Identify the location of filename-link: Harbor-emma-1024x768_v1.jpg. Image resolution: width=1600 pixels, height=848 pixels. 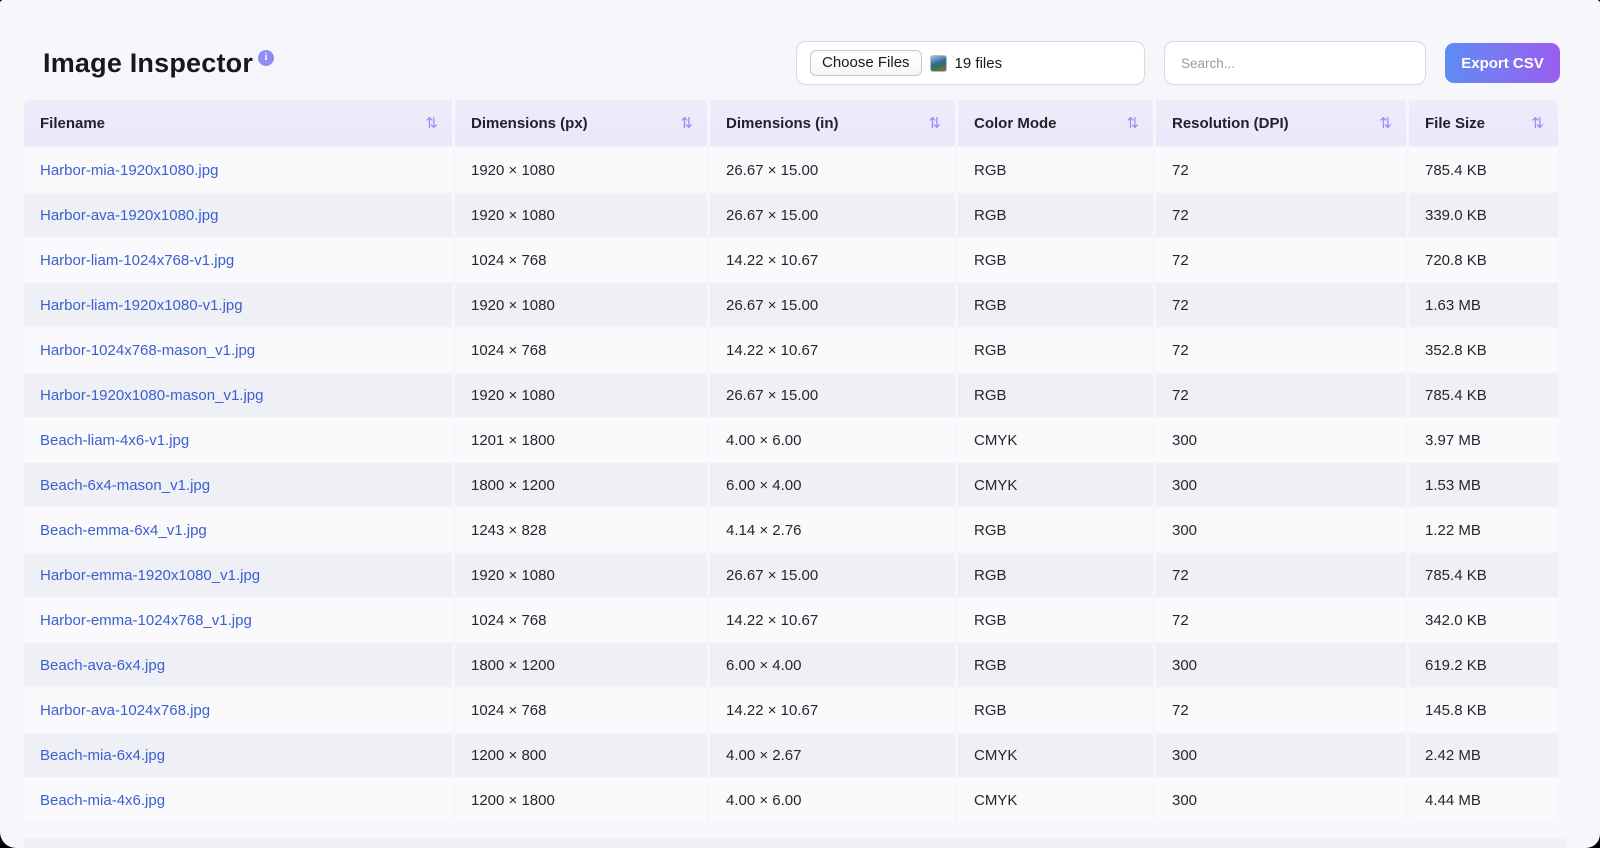
(146, 620).